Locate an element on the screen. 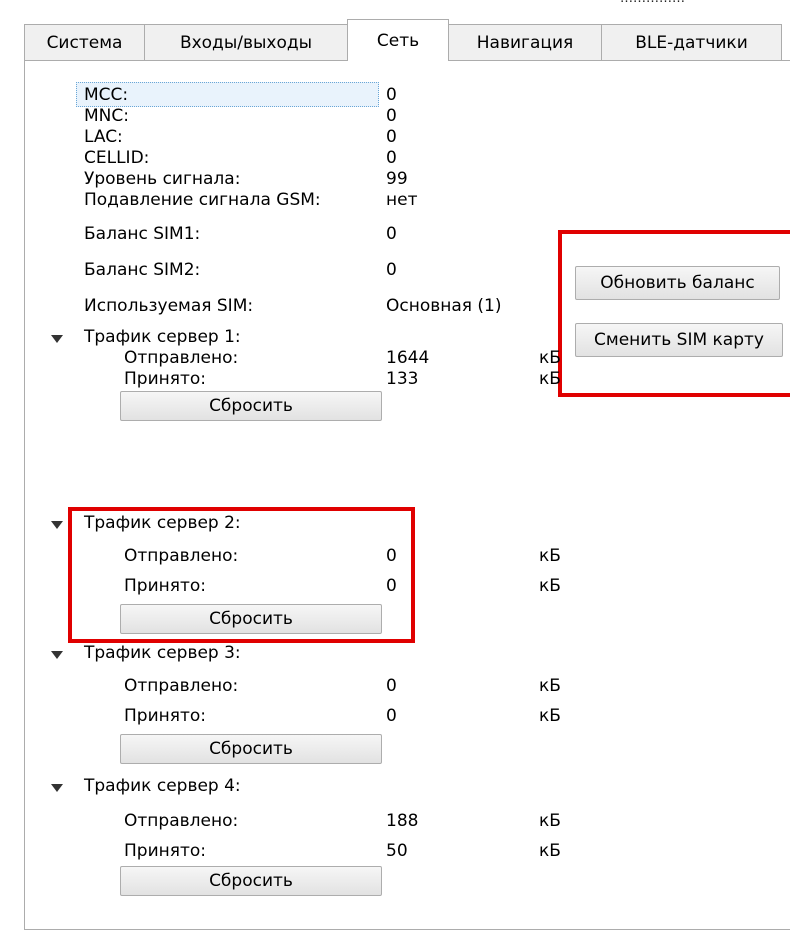 Image resolution: width=790 pixels, height=930 pixels. tab-system: Система is located at coordinates (84, 42).